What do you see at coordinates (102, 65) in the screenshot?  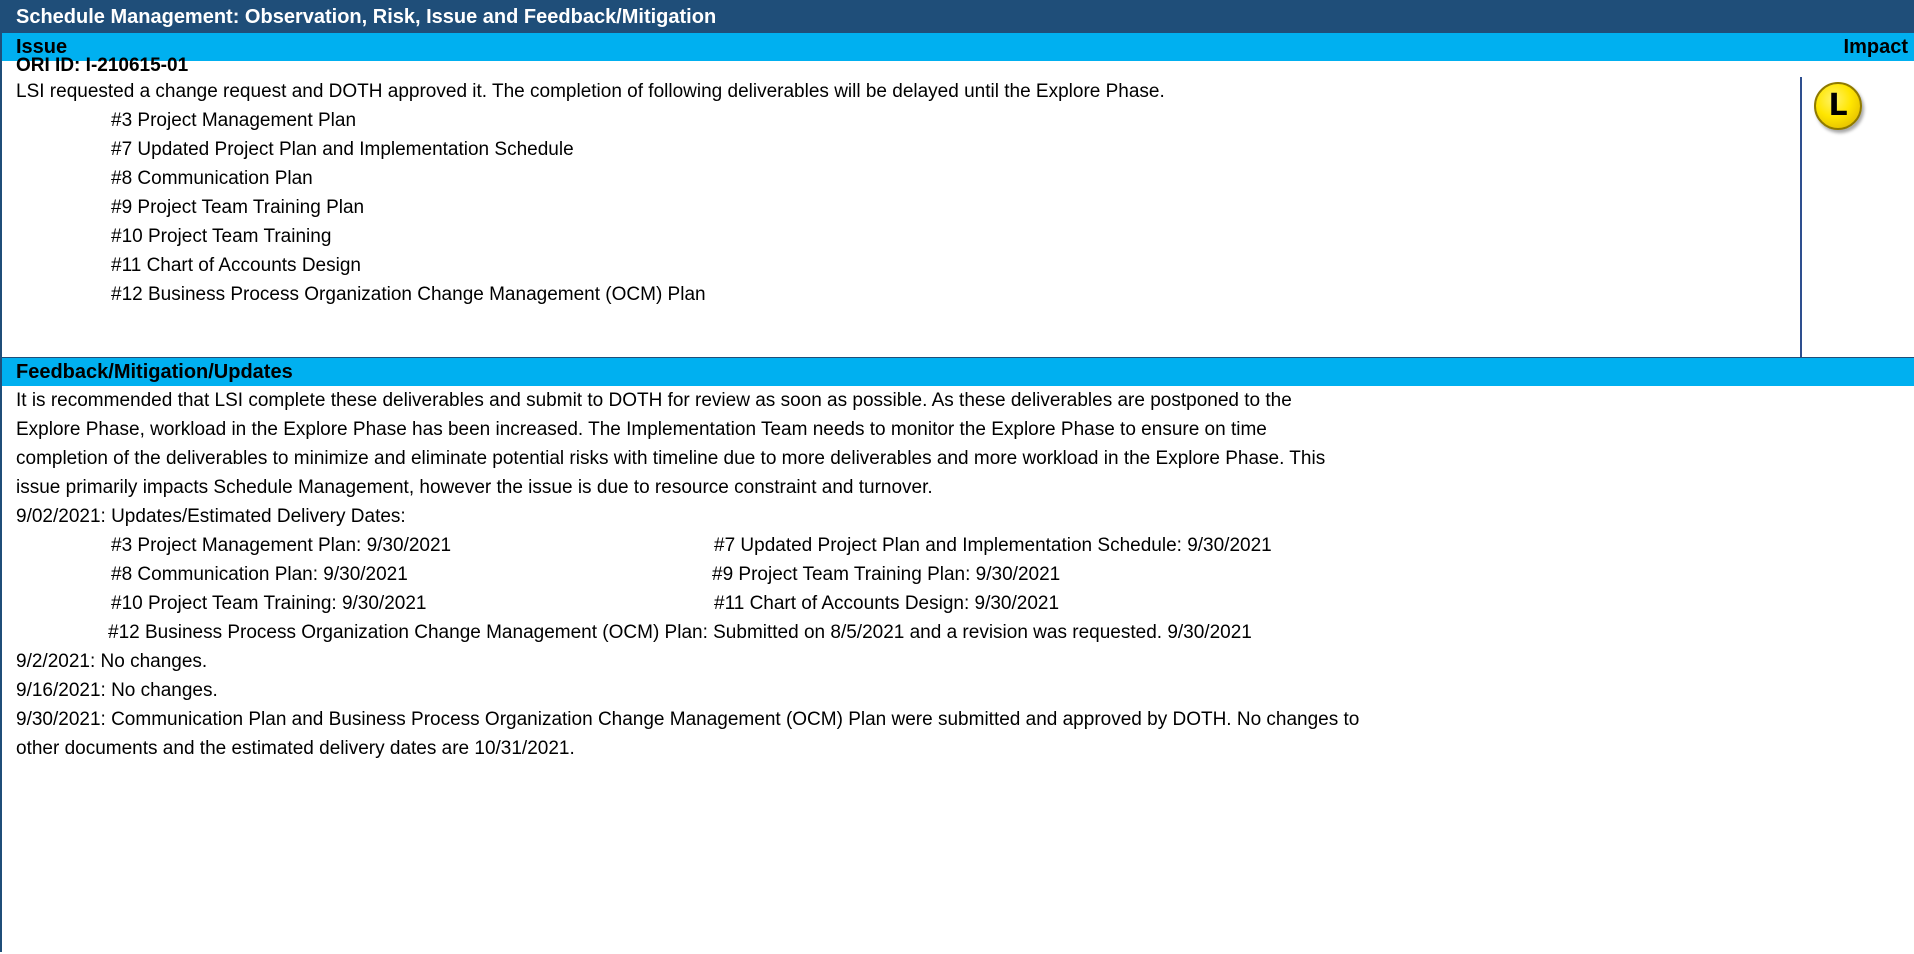 I see `ori-id: ORI ID: I-210615-01` at bounding box center [102, 65].